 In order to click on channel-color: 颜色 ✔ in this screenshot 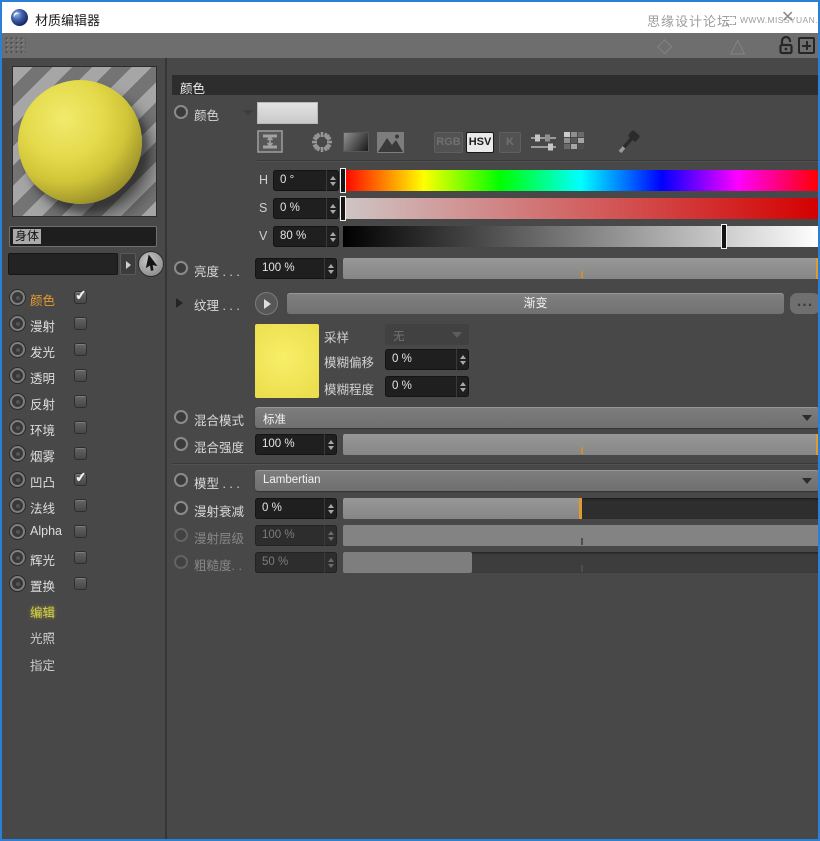, I will do `click(83, 298)`.